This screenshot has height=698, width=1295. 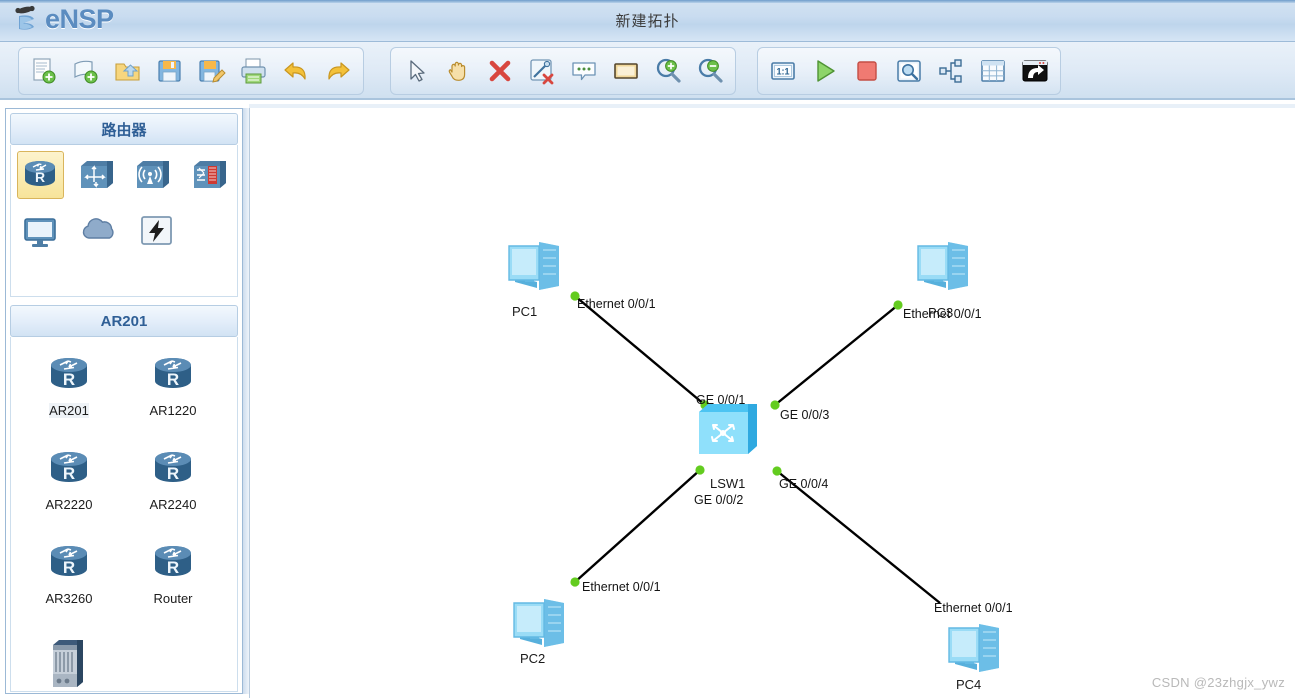 What do you see at coordinates (173, 488) in the screenshot?
I see `model-item-ar2240: R AR2240` at bounding box center [173, 488].